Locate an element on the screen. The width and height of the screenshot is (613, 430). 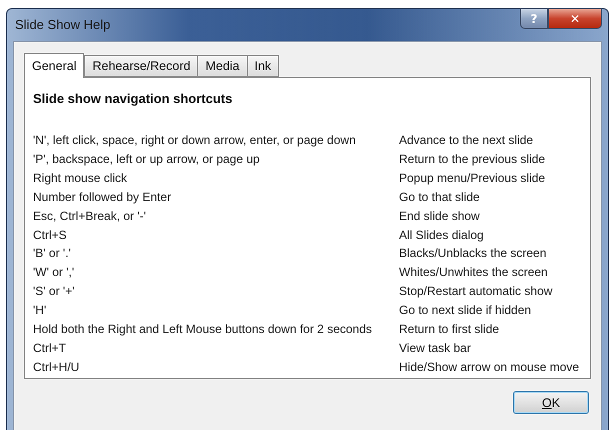
shortcut-action: Return to the previous slide is located at coordinates (472, 159).